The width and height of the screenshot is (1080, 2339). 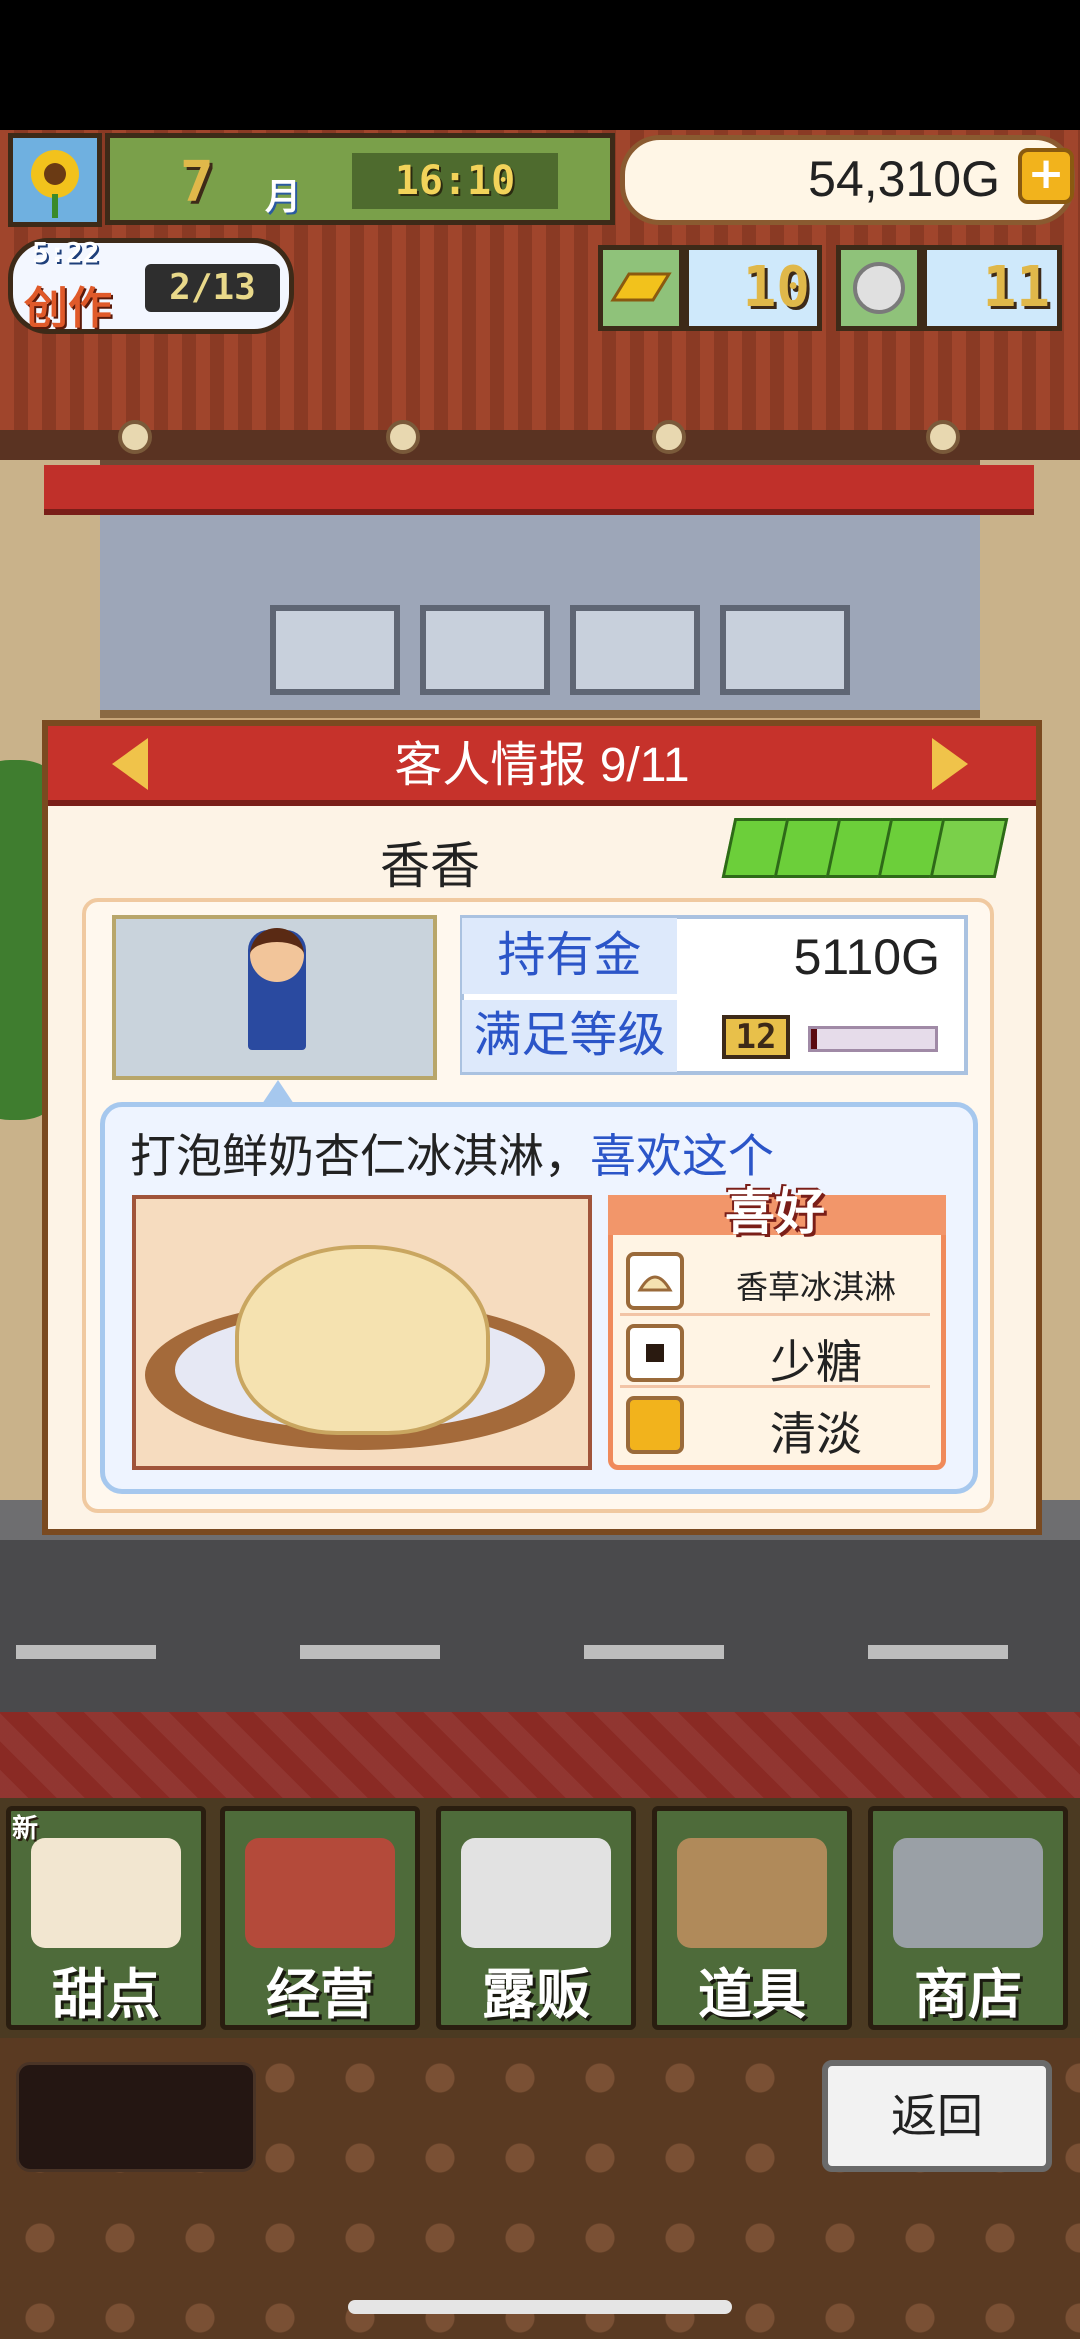 I want to click on menu-label: 商店, so click(x=968, y=1995).